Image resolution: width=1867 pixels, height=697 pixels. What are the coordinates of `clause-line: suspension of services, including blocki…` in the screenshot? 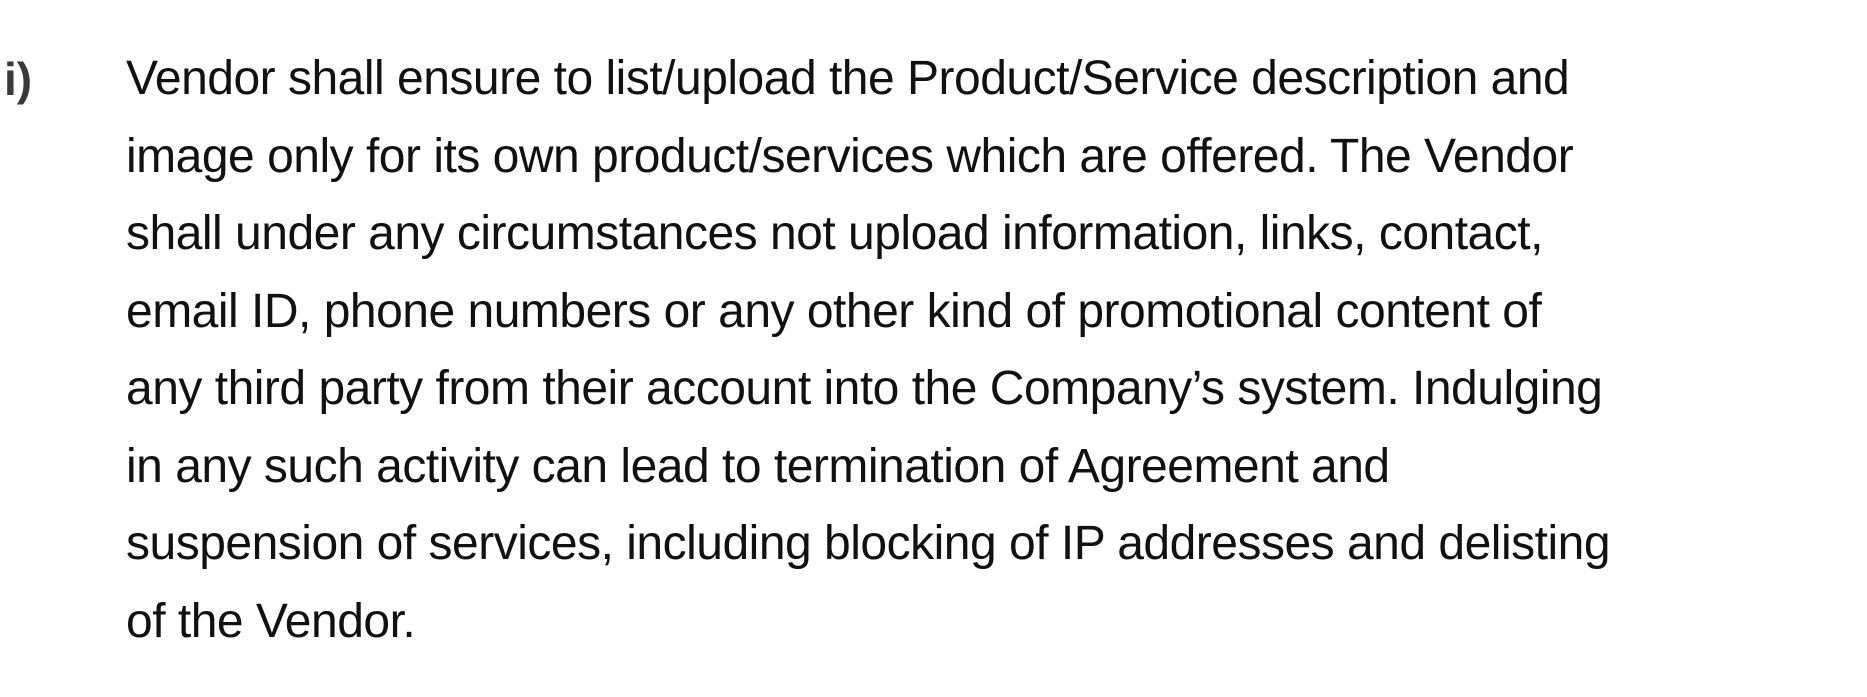 It's located at (868, 543).